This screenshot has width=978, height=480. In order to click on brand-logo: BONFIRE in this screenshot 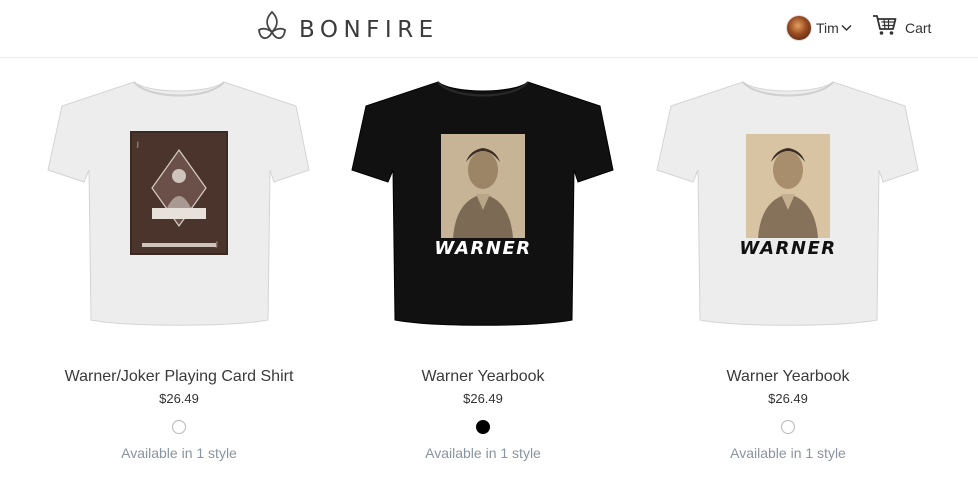, I will do `click(348, 29)`.